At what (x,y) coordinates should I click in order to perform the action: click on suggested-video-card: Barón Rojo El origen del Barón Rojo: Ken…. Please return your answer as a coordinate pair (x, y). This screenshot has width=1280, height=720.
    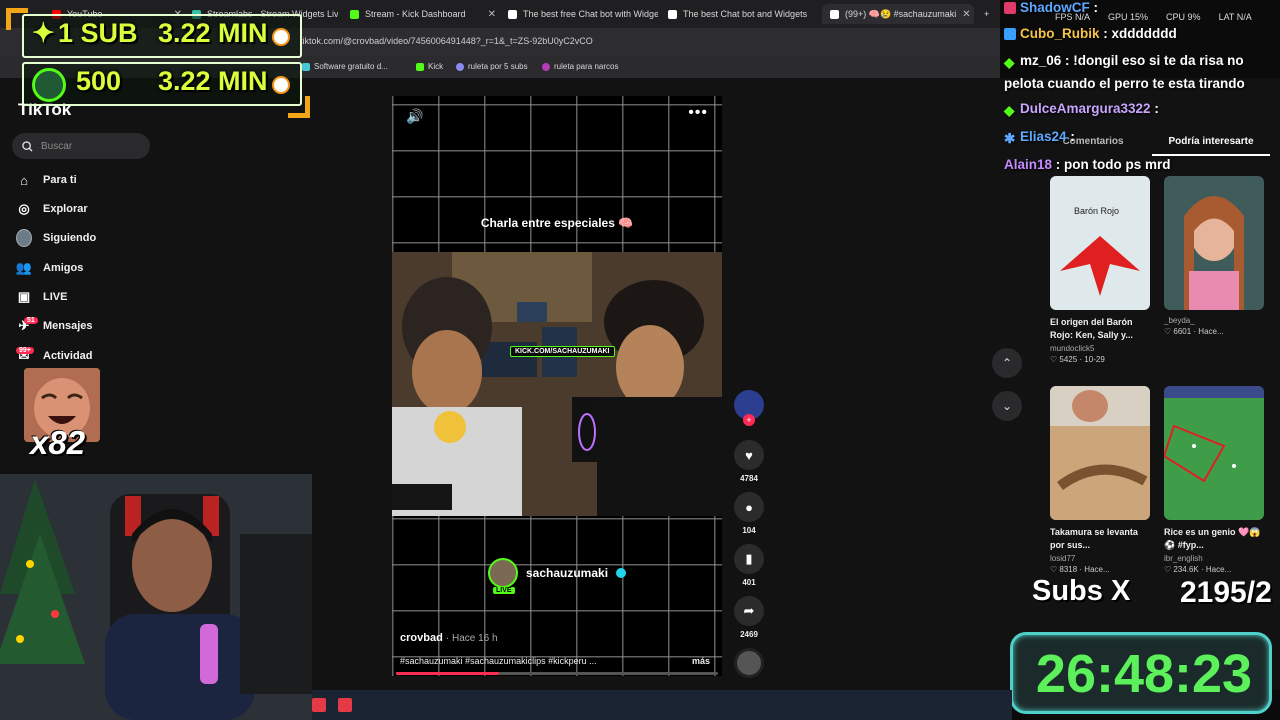
    Looking at the image, I should click on (1101, 270).